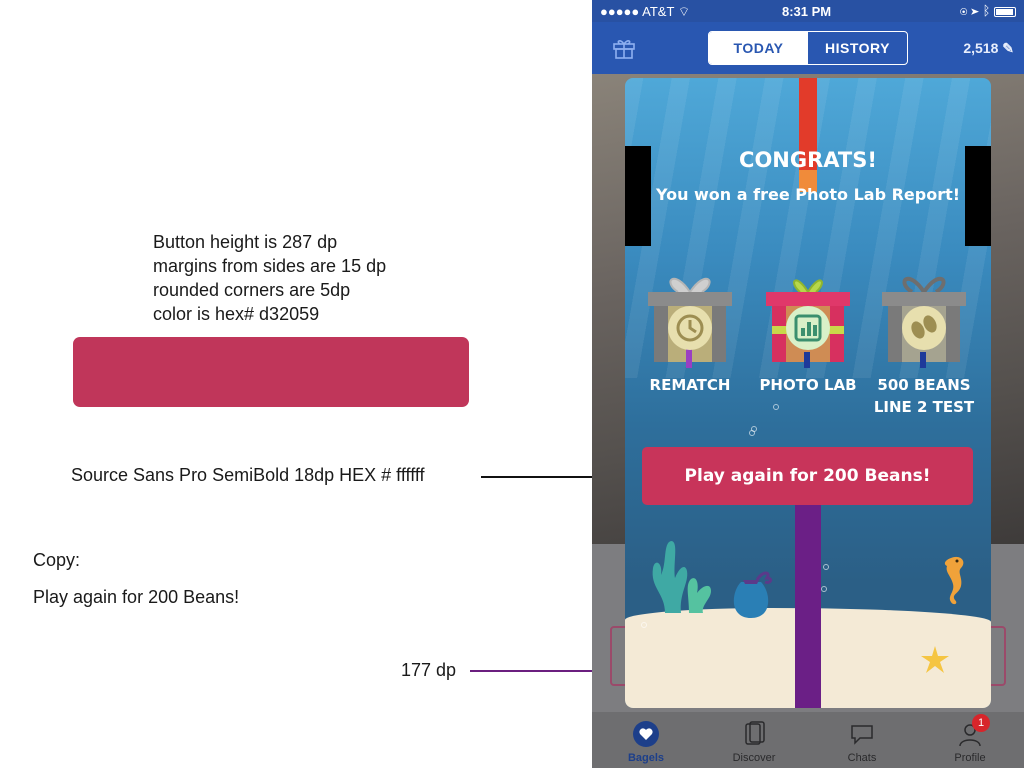 This screenshot has height=768, width=1024. What do you see at coordinates (988, 48) in the screenshot?
I see `beans-balance: 2,518 ✎` at bounding box center [988, 48].